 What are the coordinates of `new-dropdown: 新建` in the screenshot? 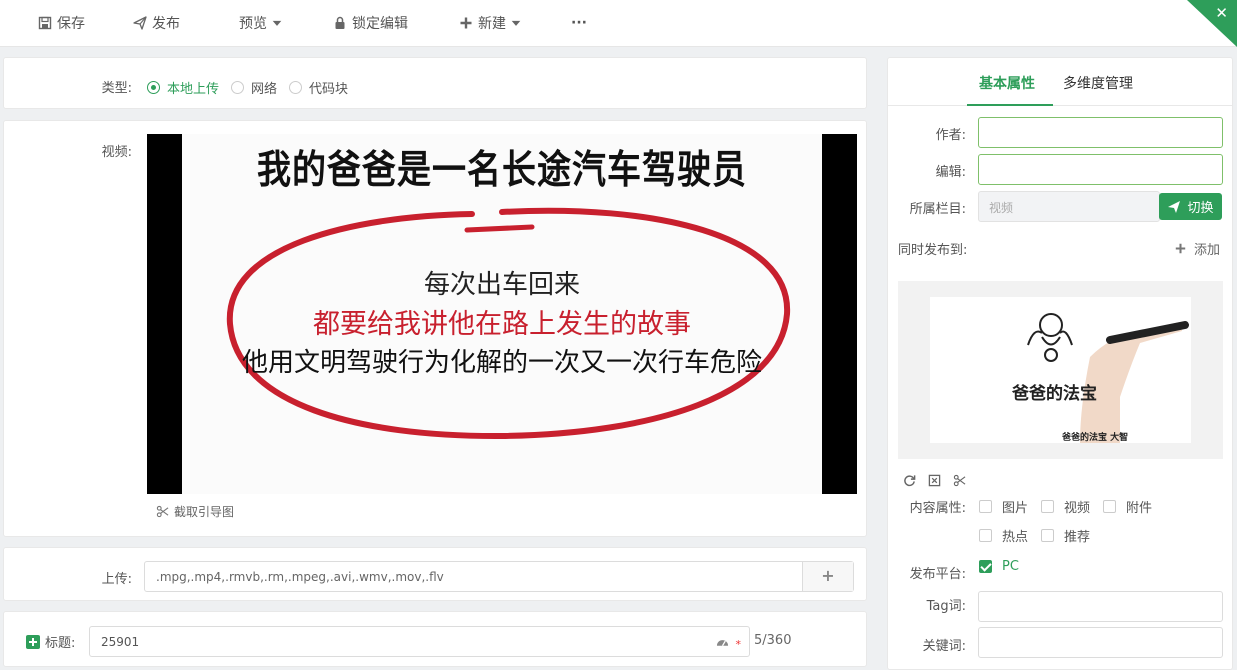 It's located at (490, 23).